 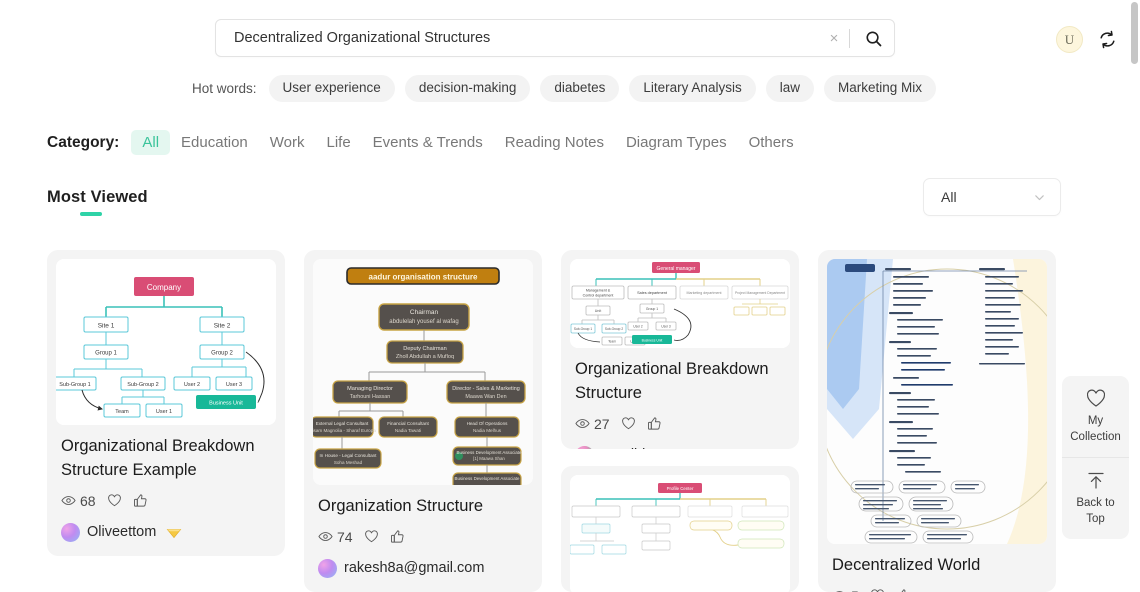 I want to click on card-author: rakesh8a@gmail.com, so click(x=423, y=568).